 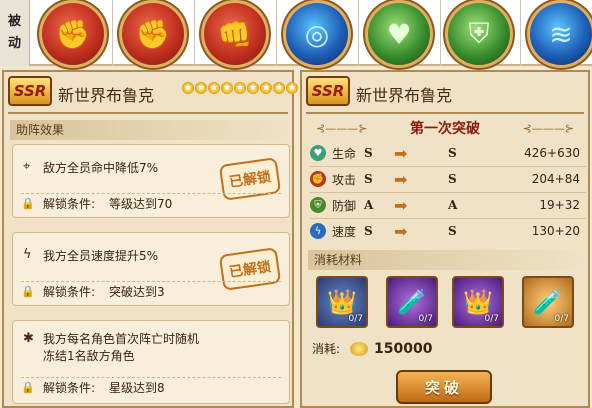 I want to click on stat-row-defense: ⛨ 防御 A ➡ A 19+32, so click(x=448, y=205).